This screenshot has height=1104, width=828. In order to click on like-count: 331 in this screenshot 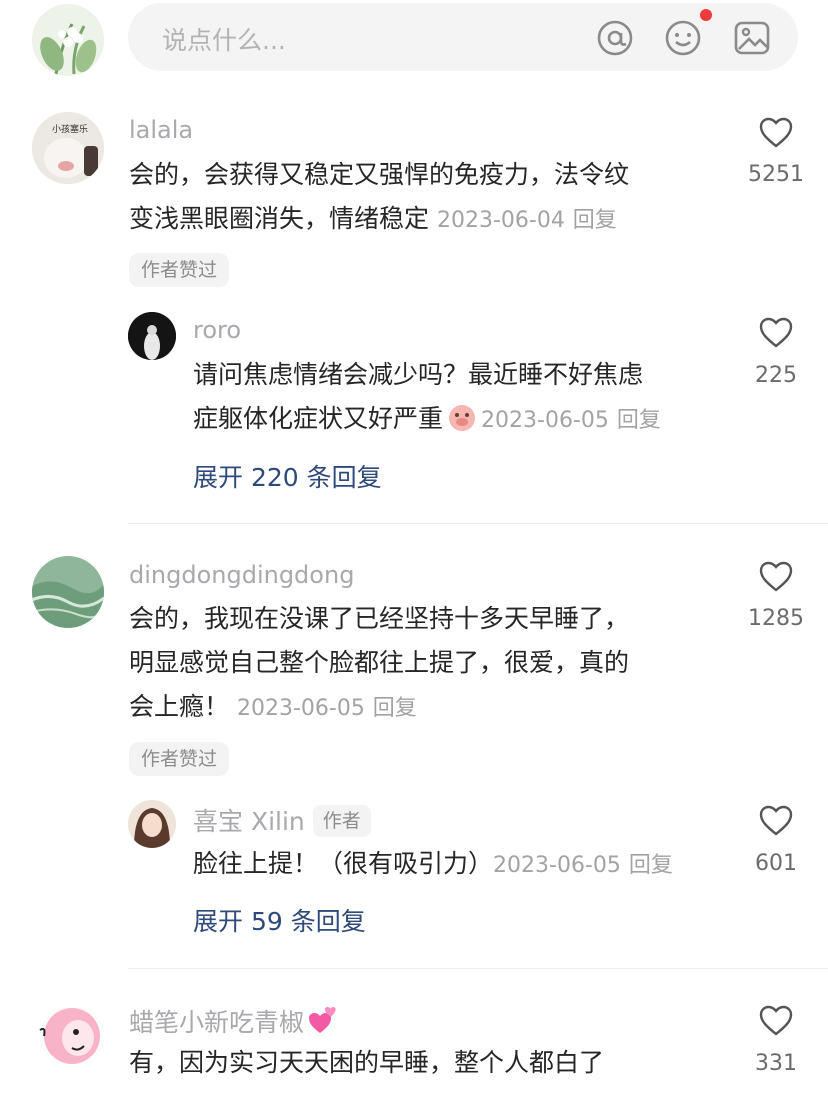, I will do `click(776, 1063)`.